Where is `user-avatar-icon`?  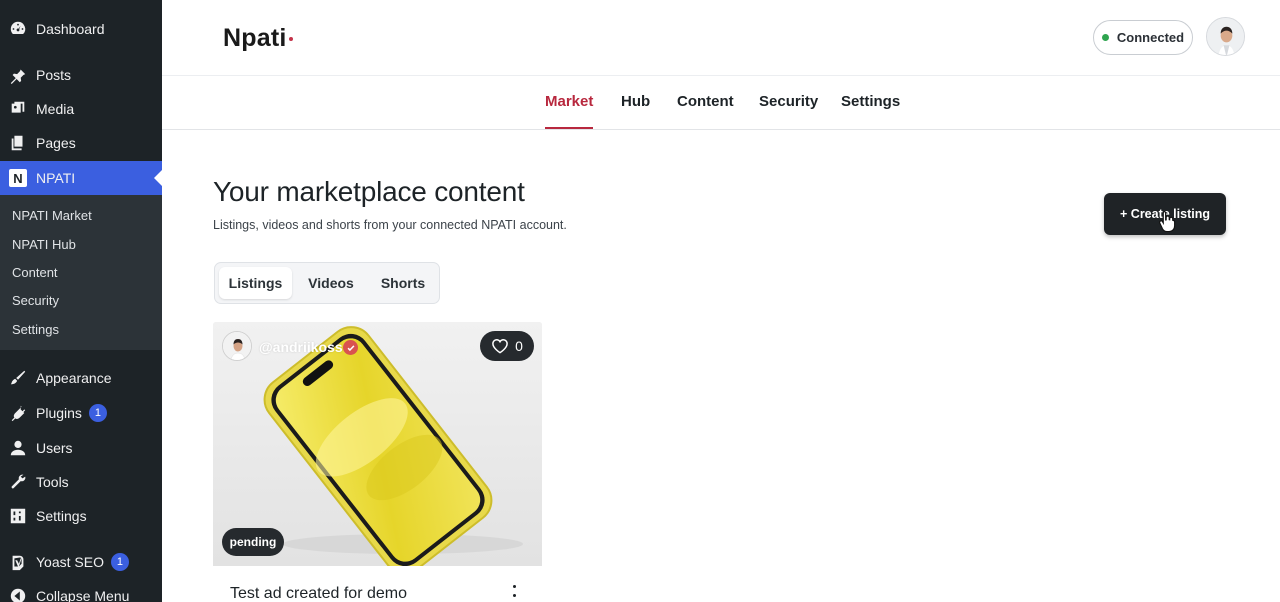
user-avatar-icon is located at coordinates (1225, 36).